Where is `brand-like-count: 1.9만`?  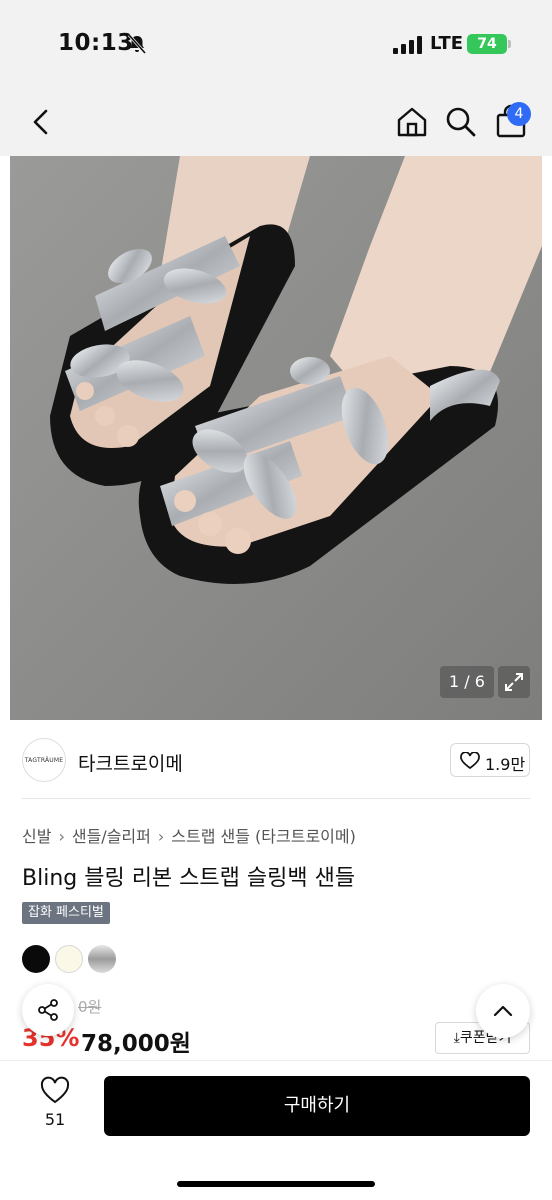 brand-like-count: 1.9만 is located at coordinates (505, 764).